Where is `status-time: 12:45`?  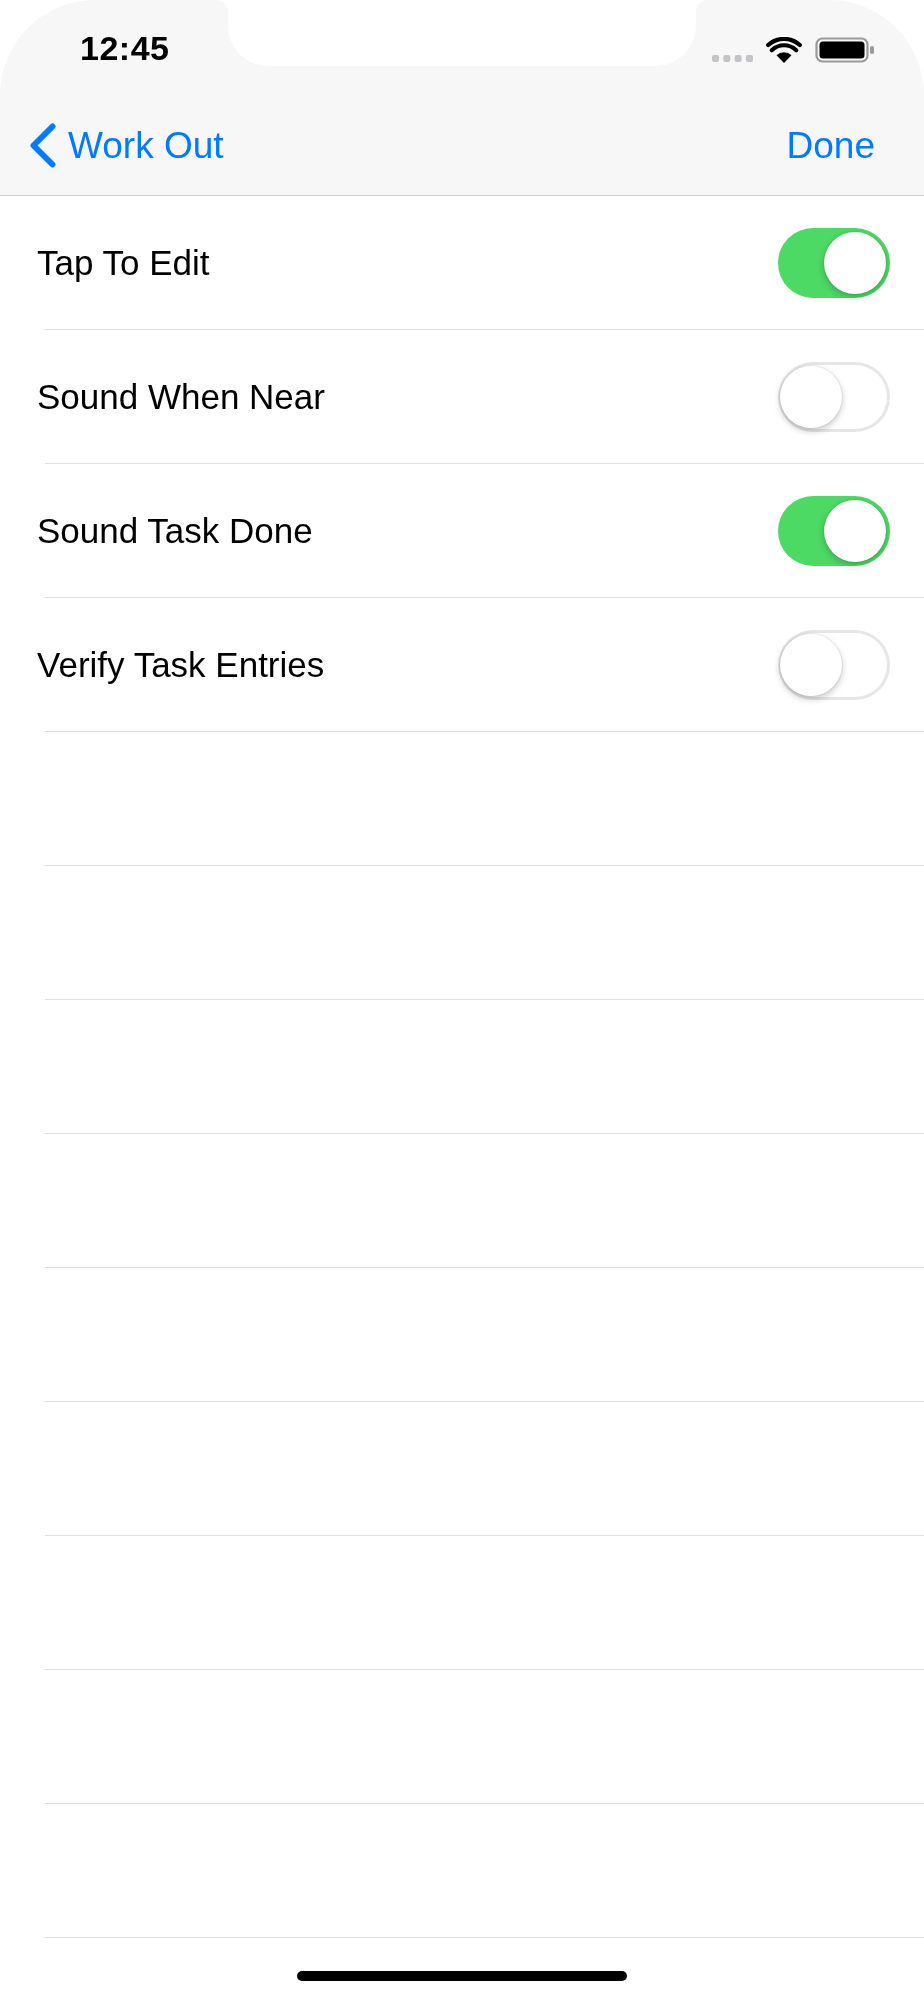
status-time: 12:45 is located at coordinates (125, 48).